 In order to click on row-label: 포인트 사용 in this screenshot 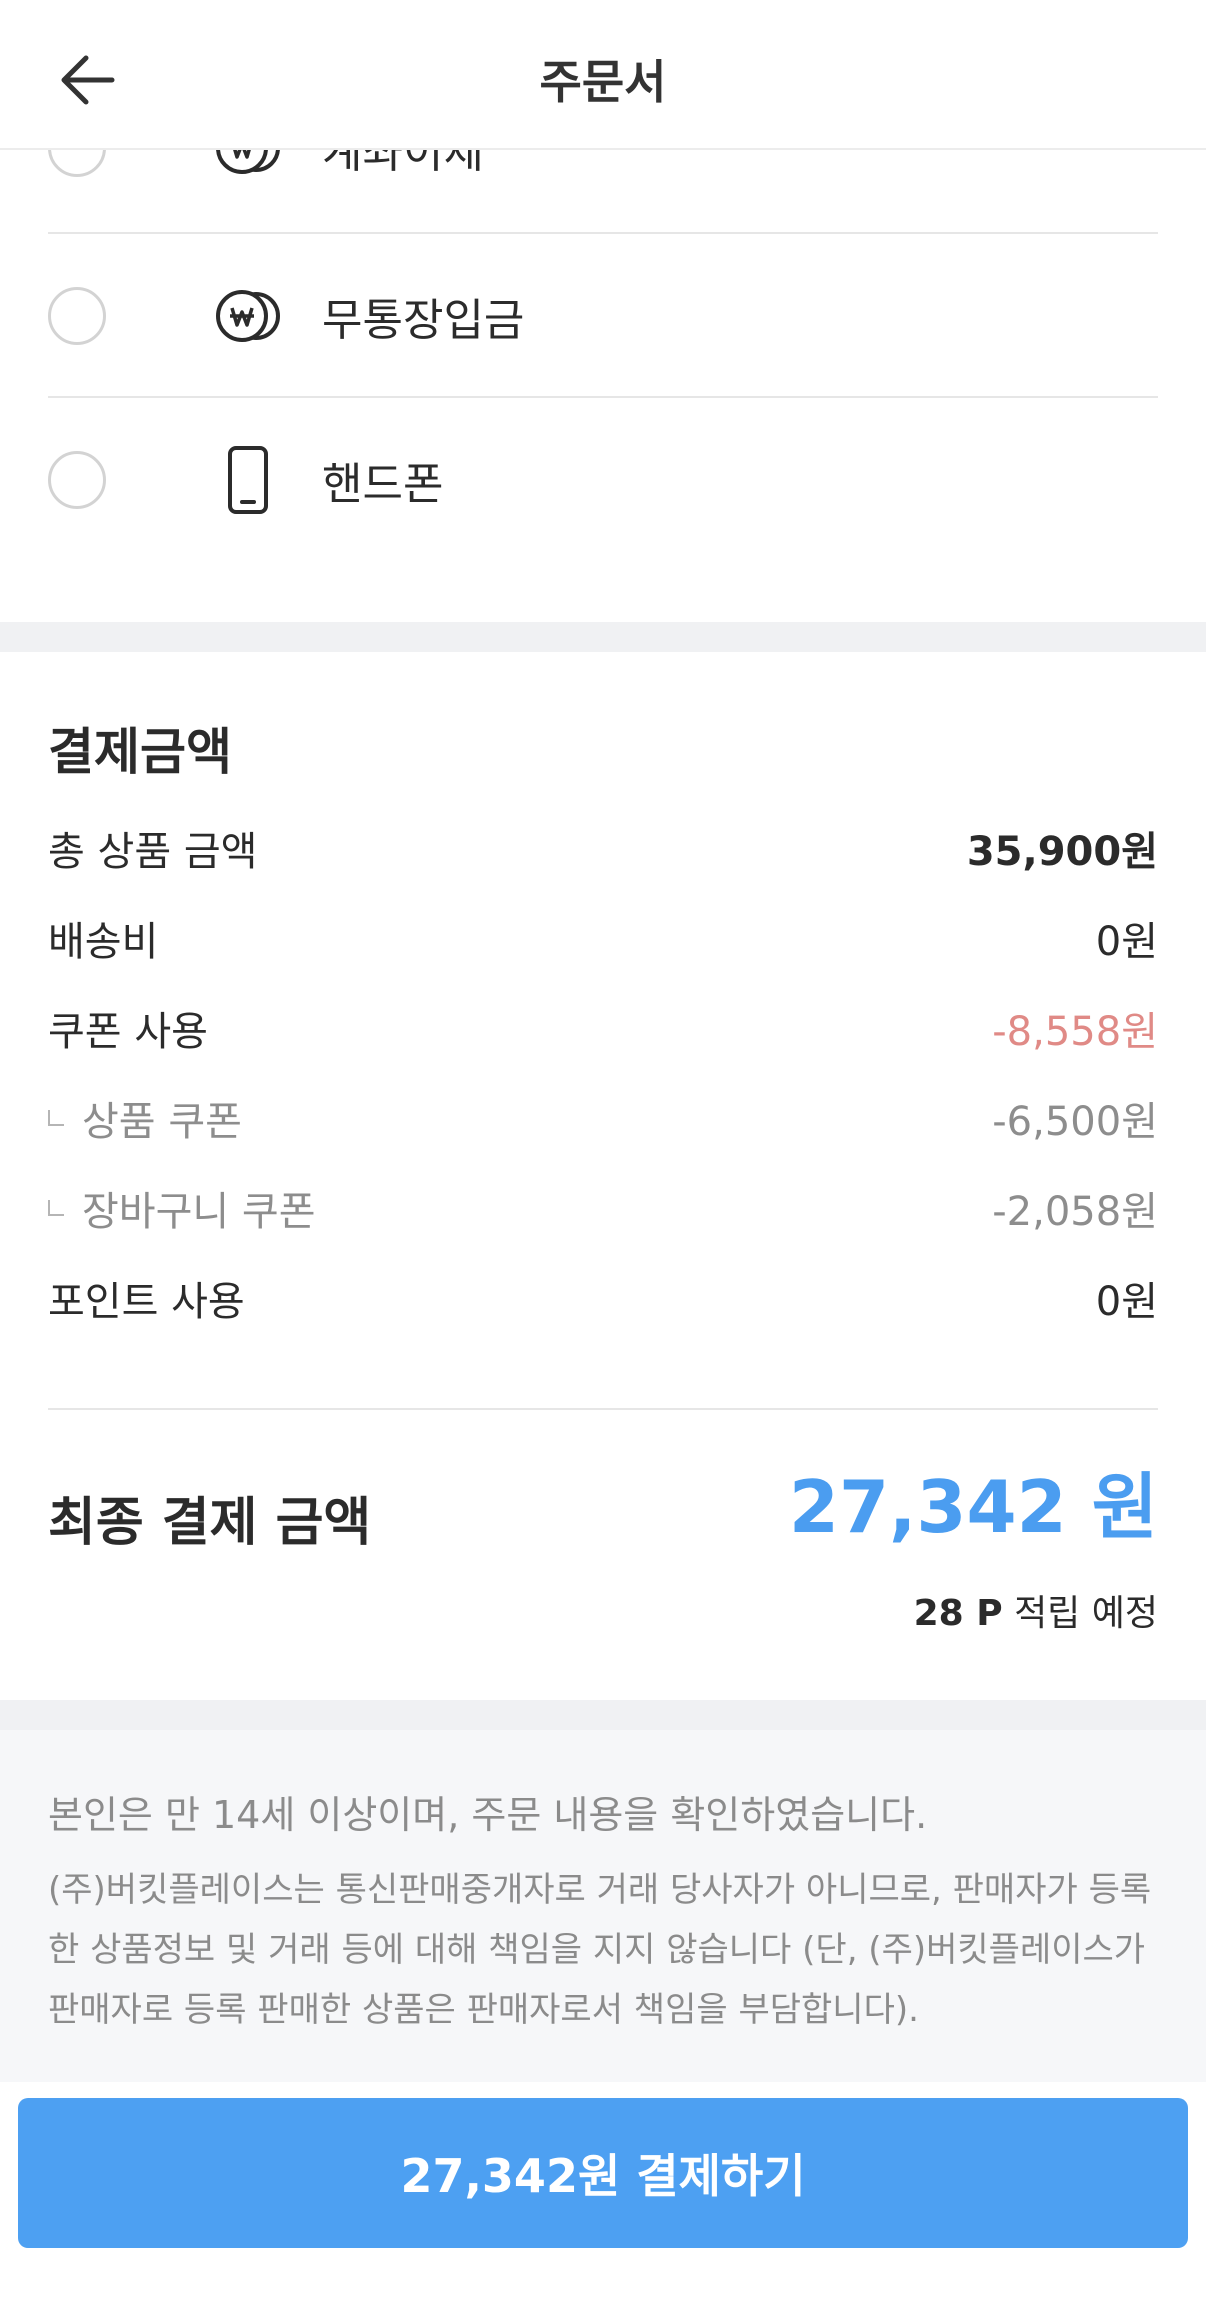, I will do `click(146, 1302)`.